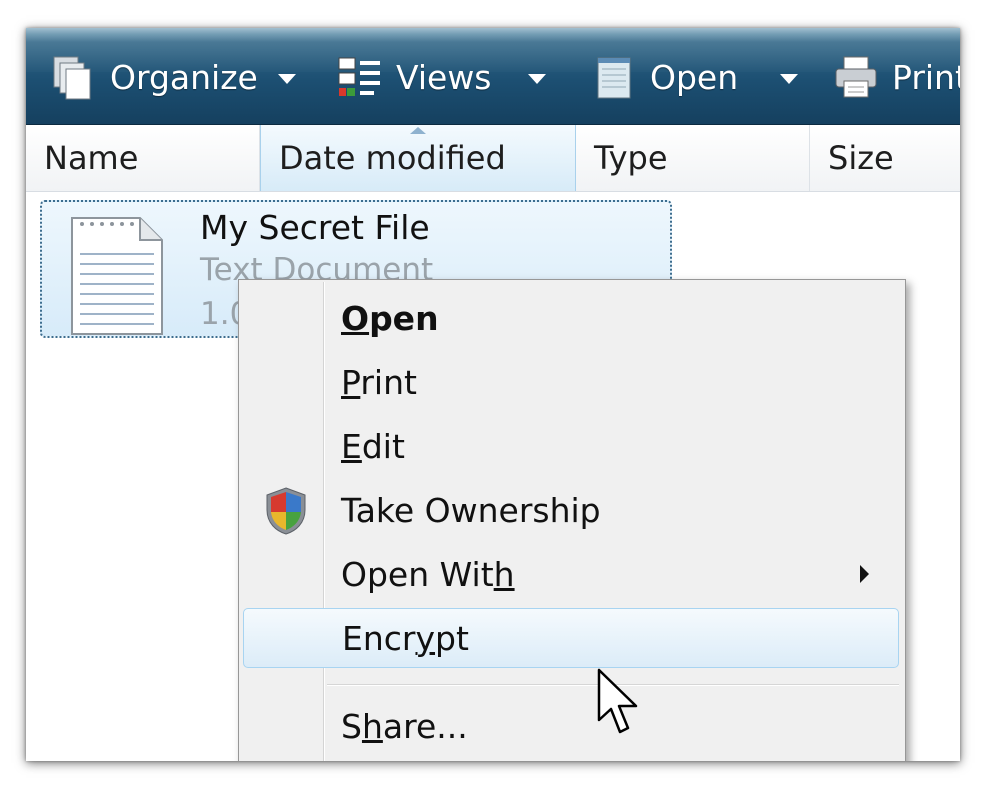  Describe the element at coordinates (571, 638) in the screenshot. I see `menu-item-encrypt: Encrypt` at that location.